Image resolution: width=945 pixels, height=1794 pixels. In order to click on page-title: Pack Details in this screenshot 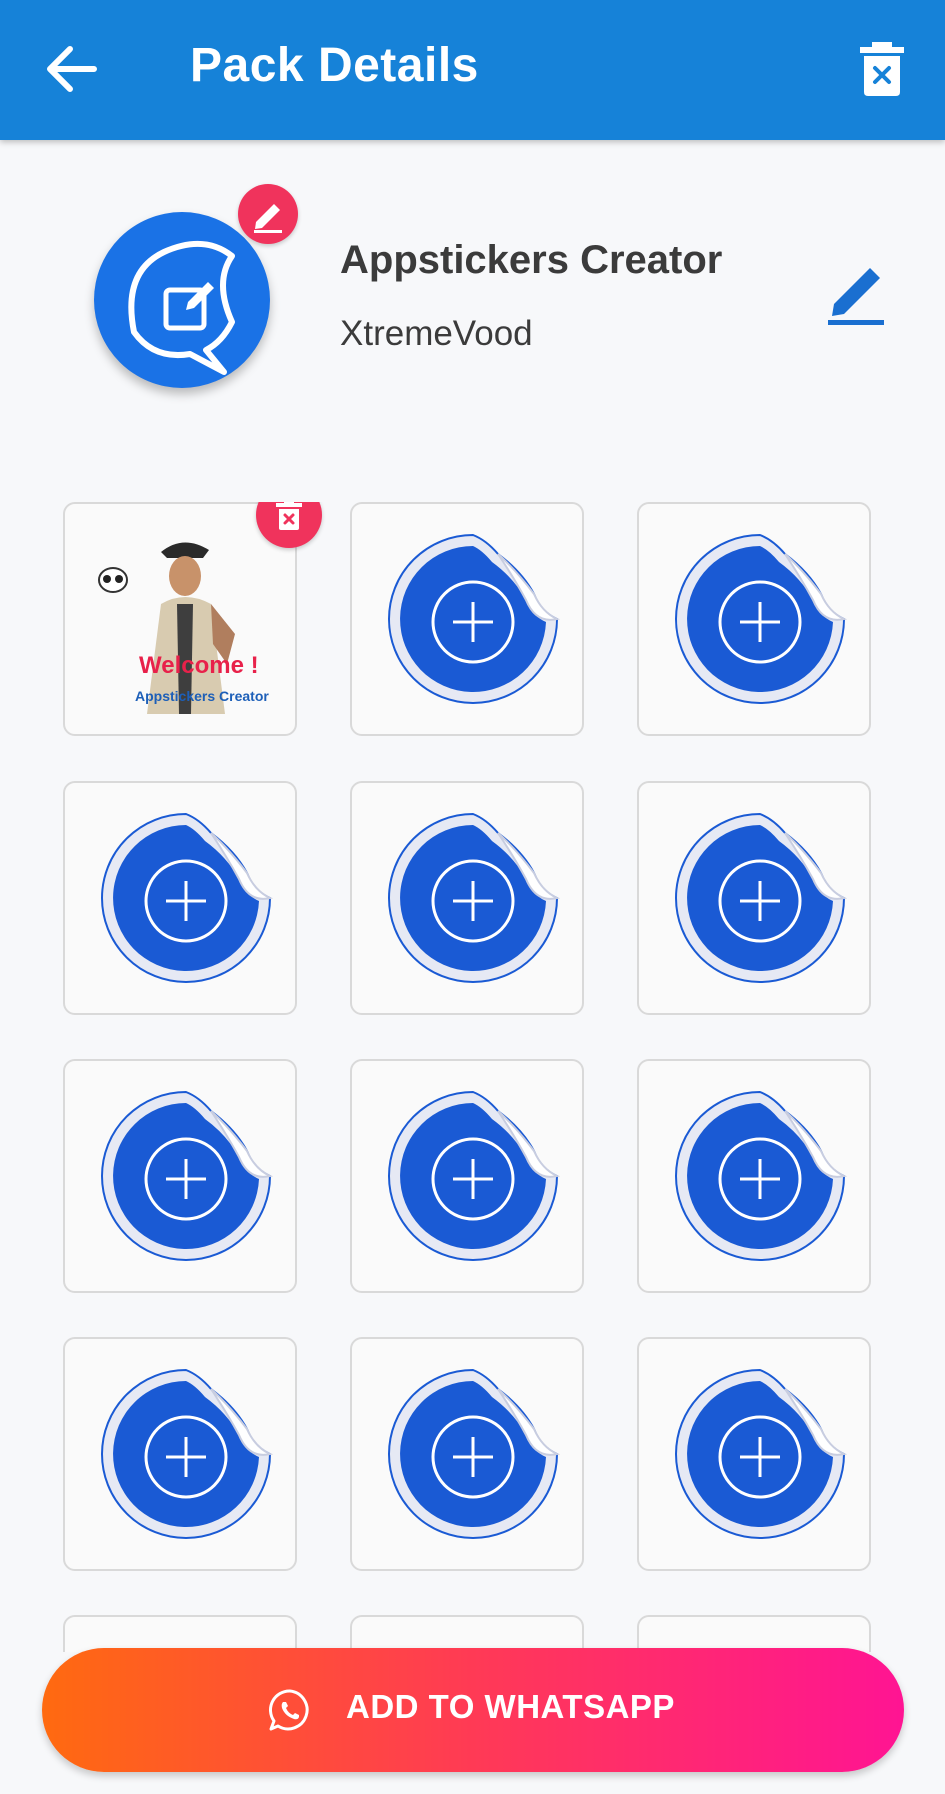, I will do `click(334, 65)`.